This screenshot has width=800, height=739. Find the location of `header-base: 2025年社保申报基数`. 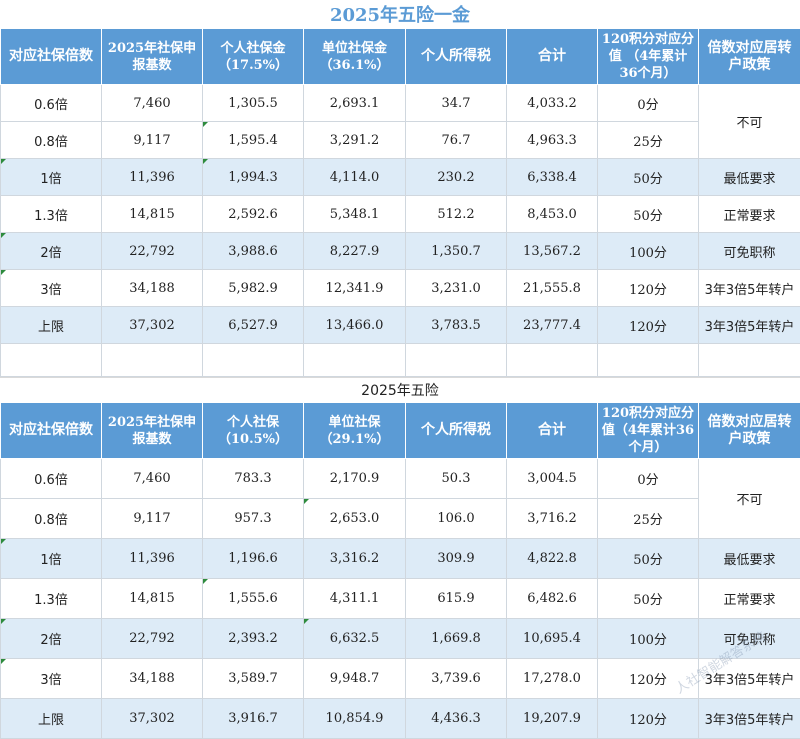

header-base: 2025年社保申报基数 is located at coordinates (152, 430).